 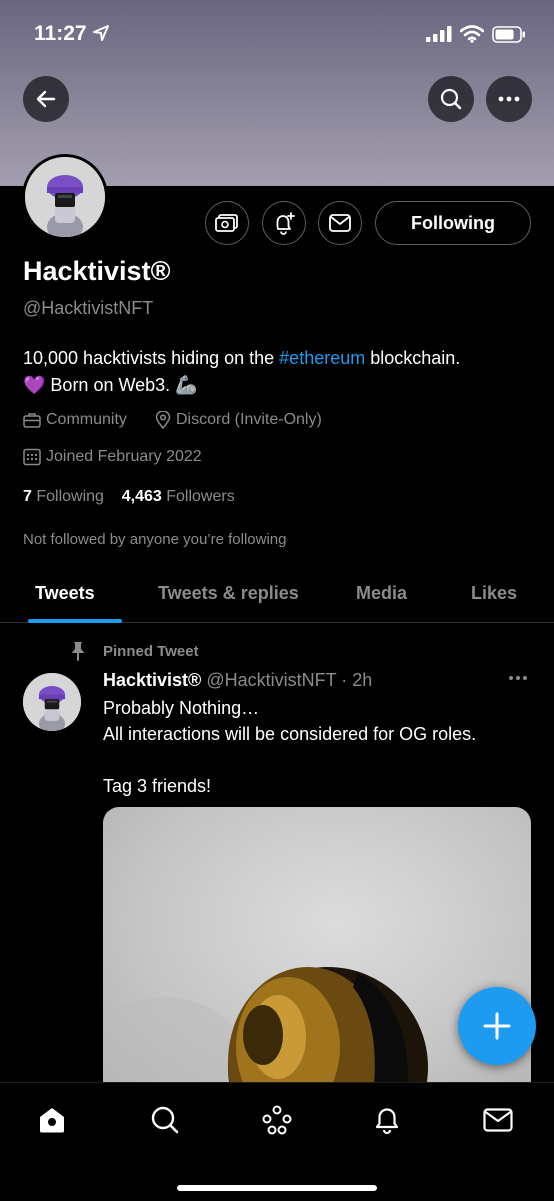 What do you see at coordinates (97, 271) in the screenshot?
I see `profile-name: Hacktivist®` at bounding box center [97, 271].